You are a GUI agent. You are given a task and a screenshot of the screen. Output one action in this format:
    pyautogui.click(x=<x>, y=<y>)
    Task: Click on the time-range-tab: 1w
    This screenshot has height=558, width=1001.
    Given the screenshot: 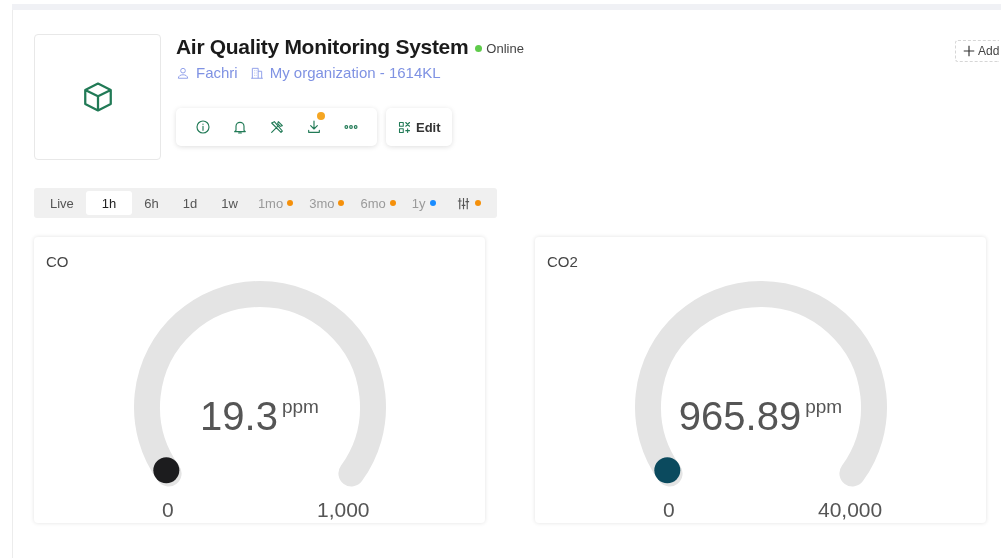 What is the action you would take?
    pyautogui.click(x=229, y=203)
    